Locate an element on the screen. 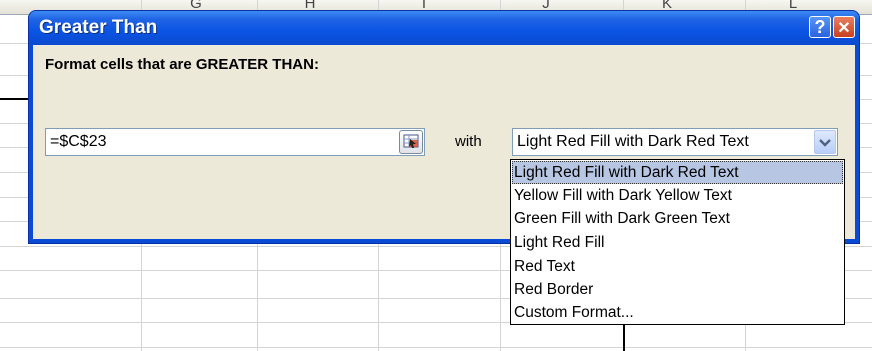 The width and height of the screenshot is (872, 351). chevron-down-icon is located at coordinates (825, 143).